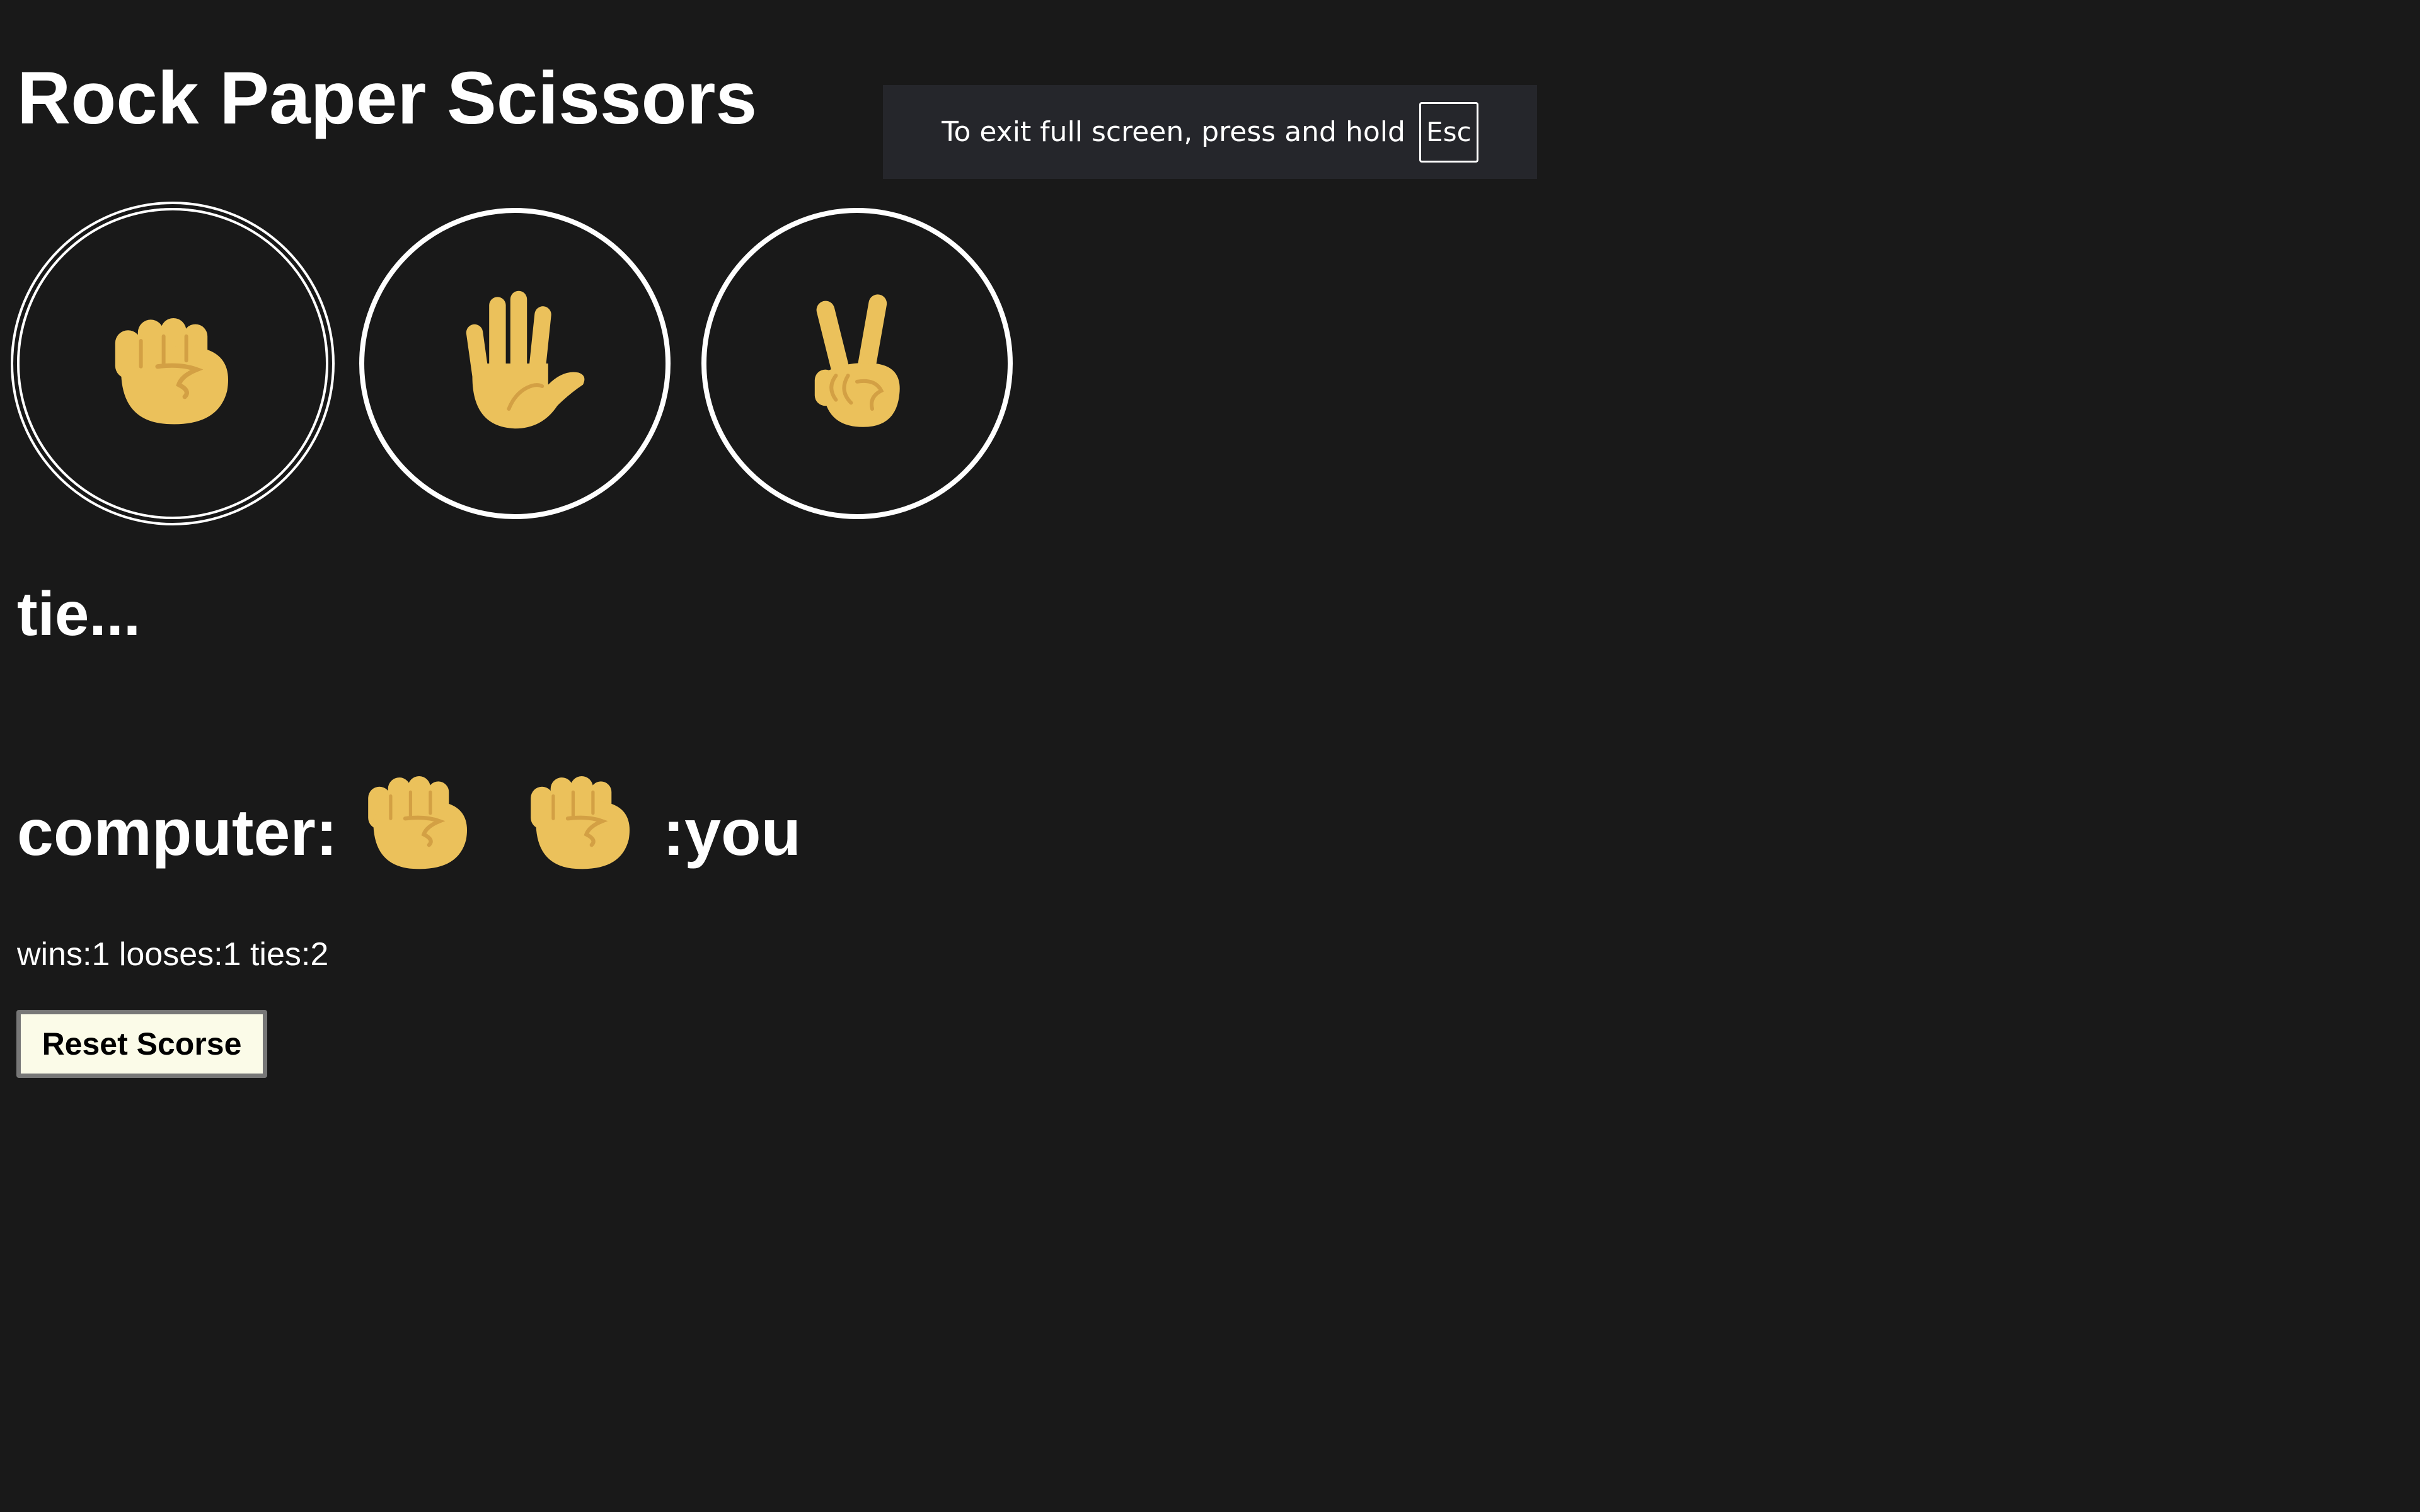 The image size is (2420, 1512). What do you see at coordinates (388, 98) in the screenshot?
I see `page-title: Rock Paper Scissors` at bounding box center [388, 98].